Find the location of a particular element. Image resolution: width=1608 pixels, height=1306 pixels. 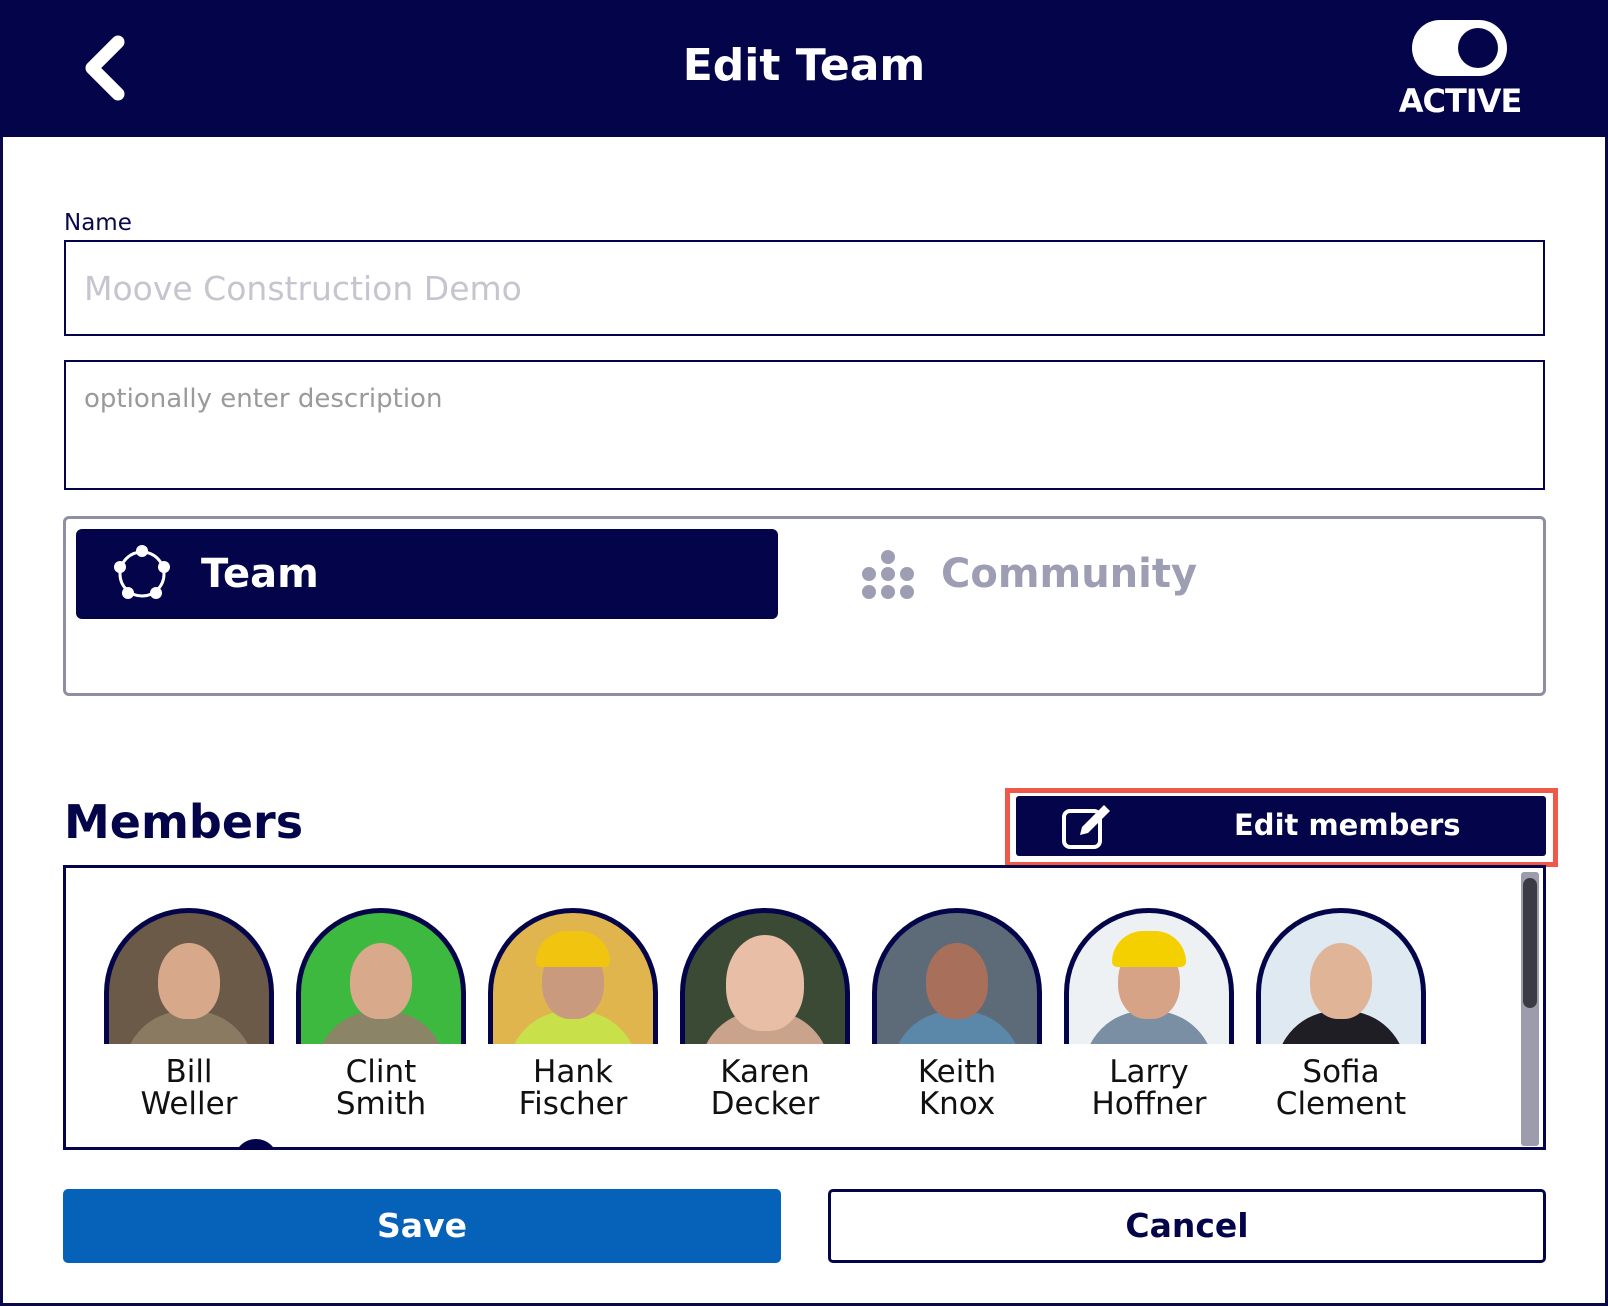

name-input is located at coordinates (804, 288).